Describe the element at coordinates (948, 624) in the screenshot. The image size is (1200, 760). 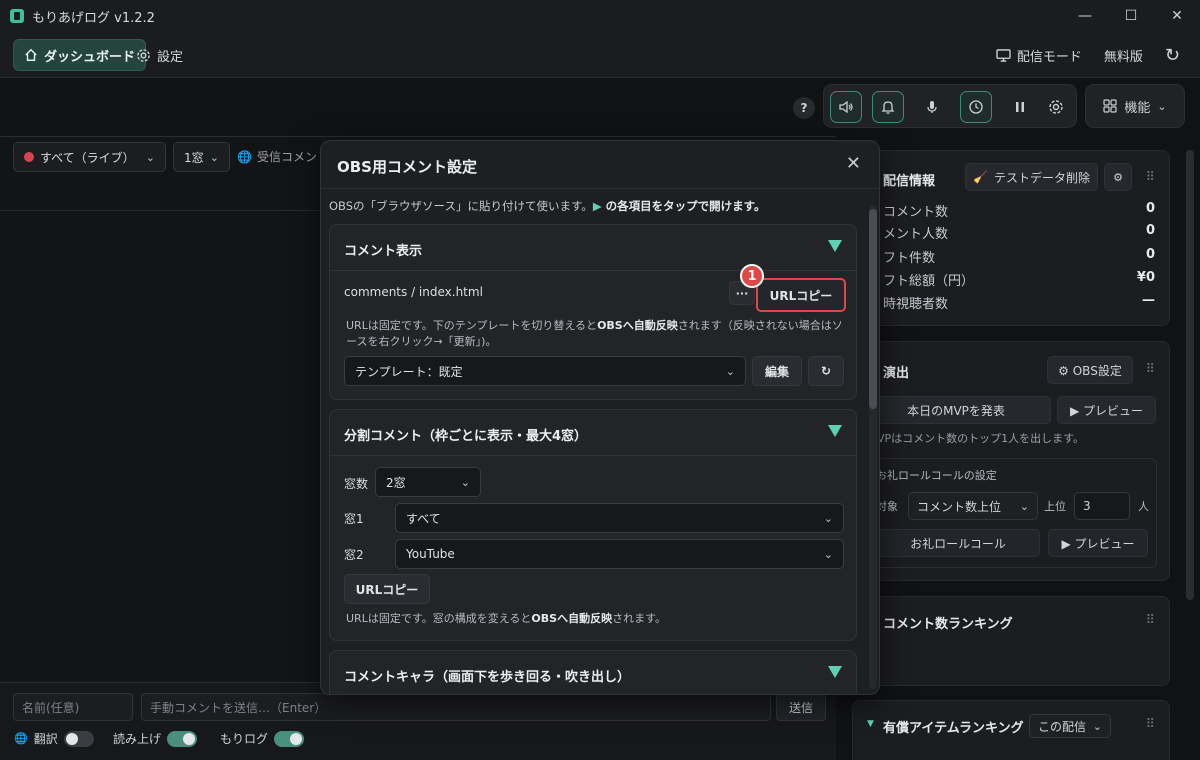
I see `comment-ranking-title: コメント数ランキング` at that location.